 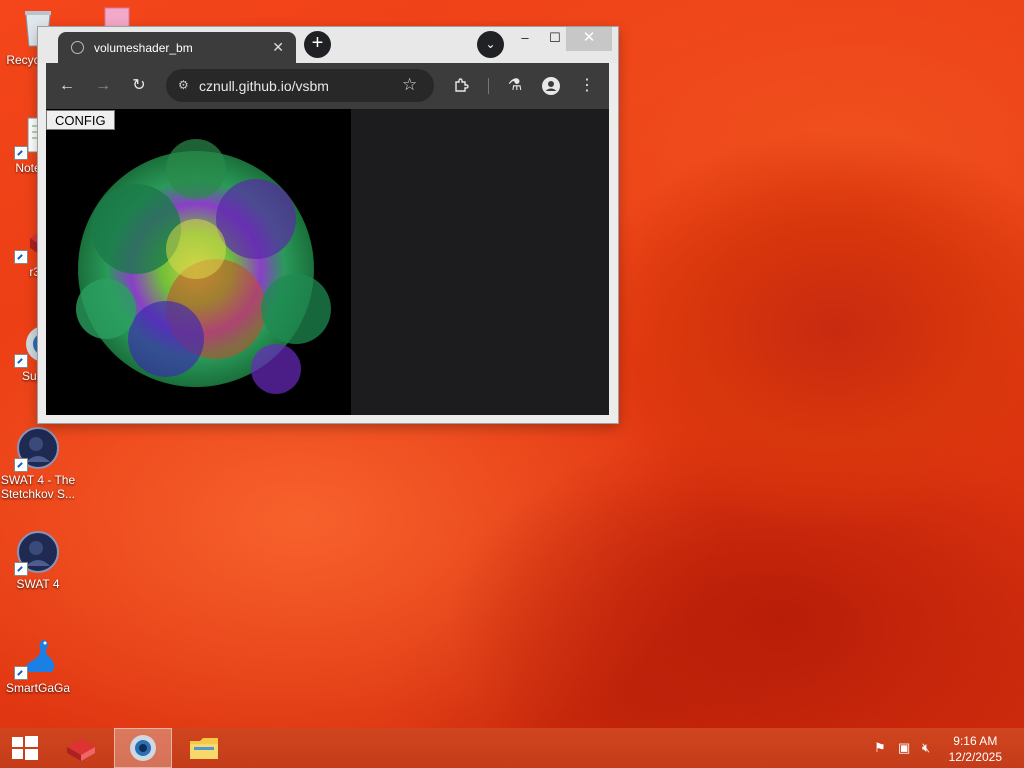 I want to click on desktop-icon-swat4: SWAT 4, so click(x=39, y=560).